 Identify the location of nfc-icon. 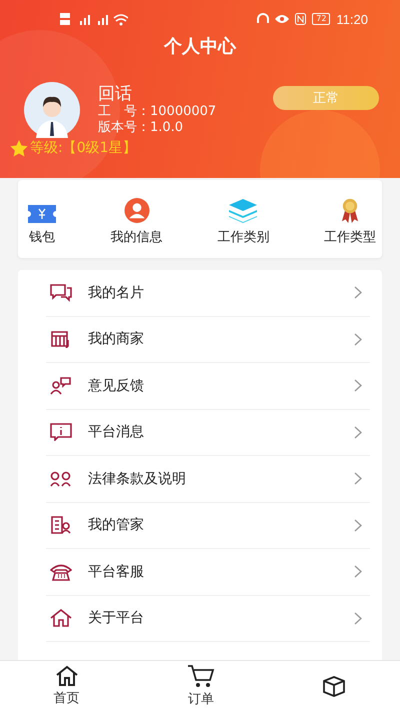
(300, 19).